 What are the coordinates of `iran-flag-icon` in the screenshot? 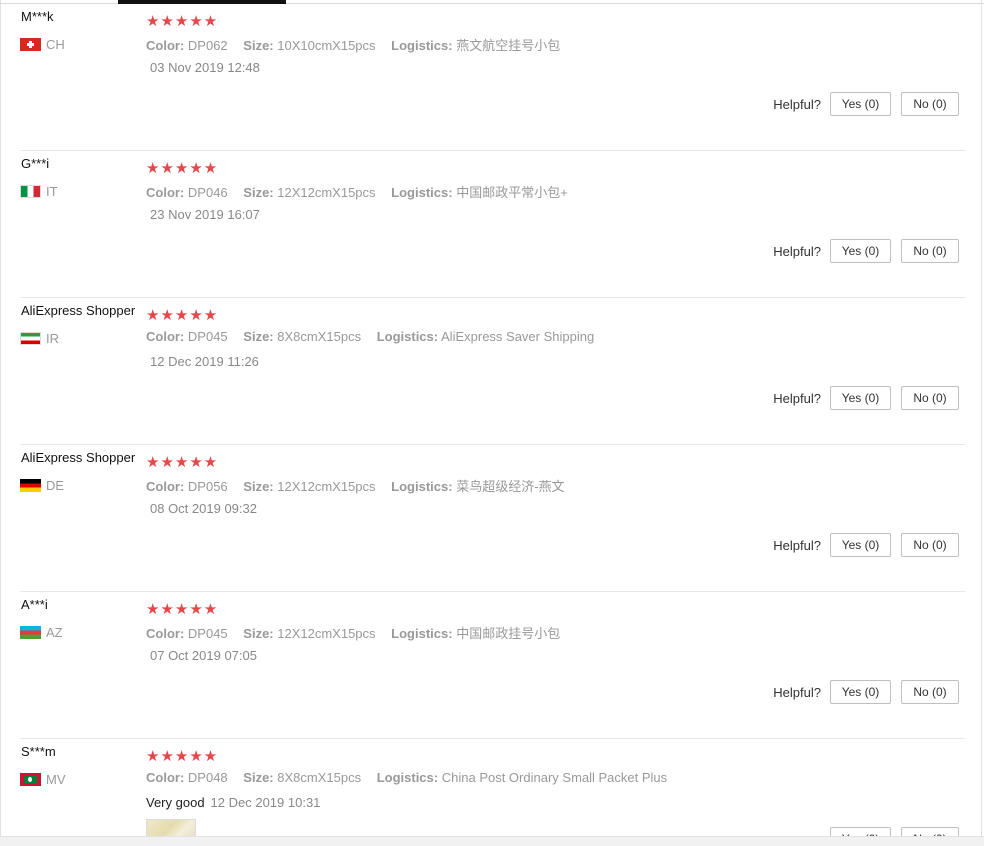 It's located at (30, 338).